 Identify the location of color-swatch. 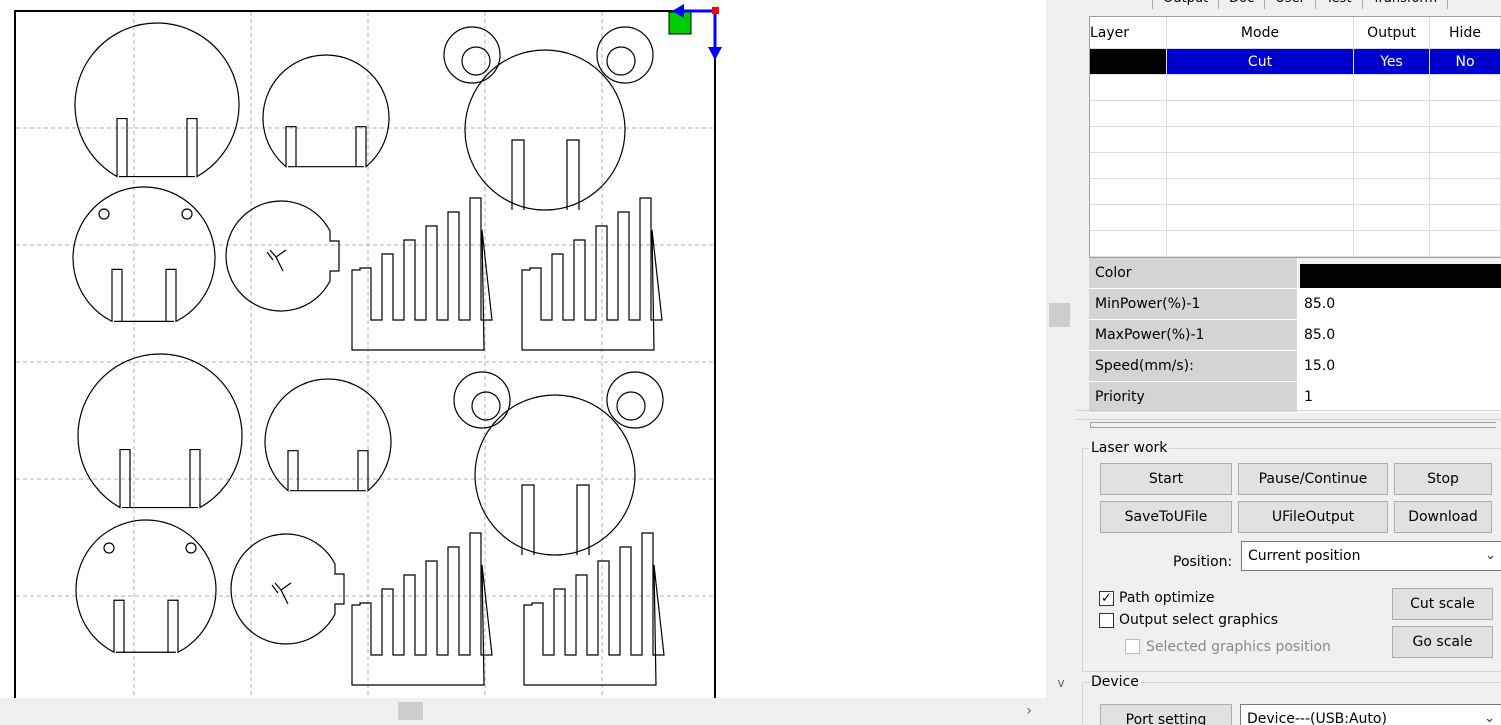
(1400, 276).